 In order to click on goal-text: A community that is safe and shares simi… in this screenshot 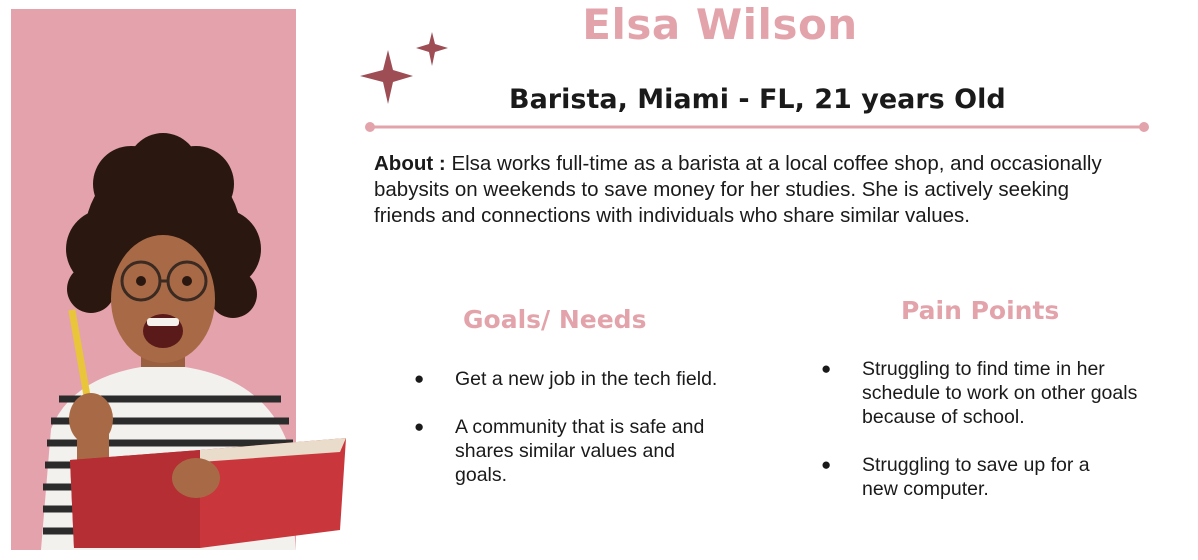, I will do `click(580, 451)`.